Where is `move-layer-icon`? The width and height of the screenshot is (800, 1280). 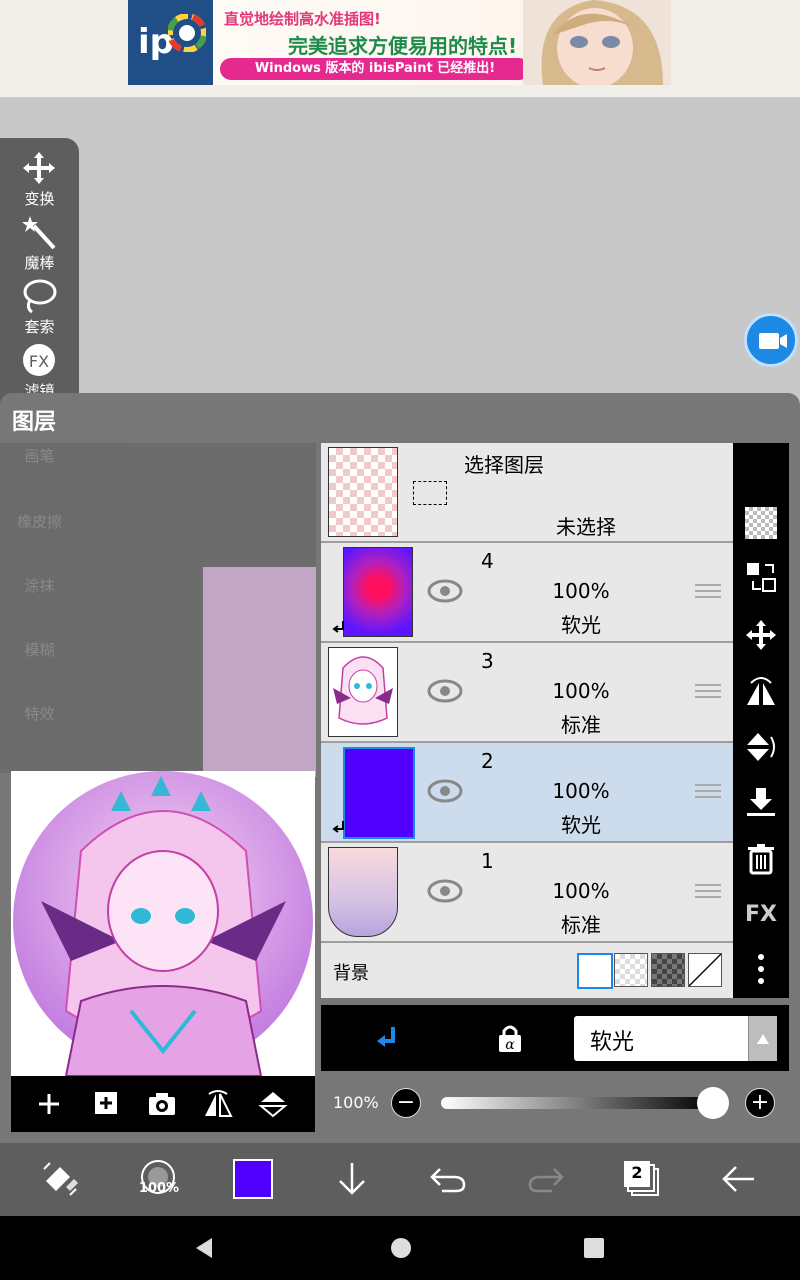 move-layer-icon is located at coordinates (761, 635).